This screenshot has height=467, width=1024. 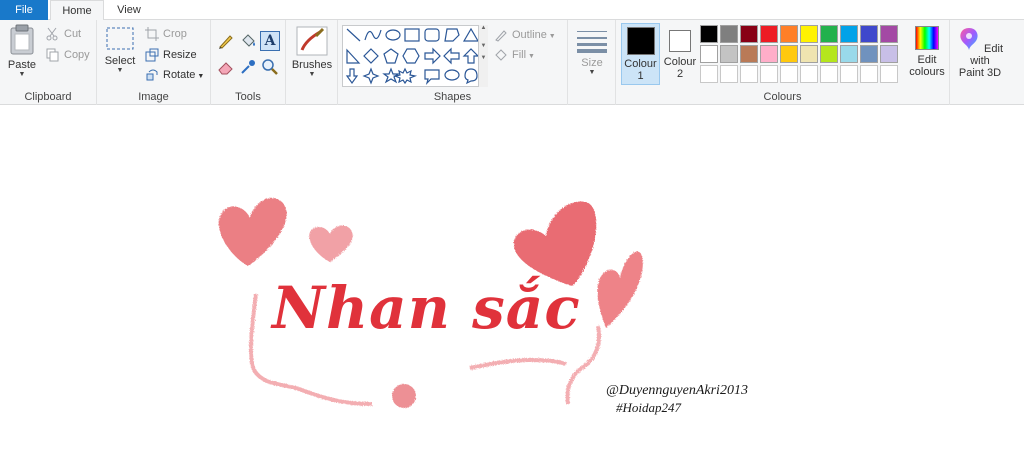 I want to click on magnifier-icon, so click(x=270, y=67).